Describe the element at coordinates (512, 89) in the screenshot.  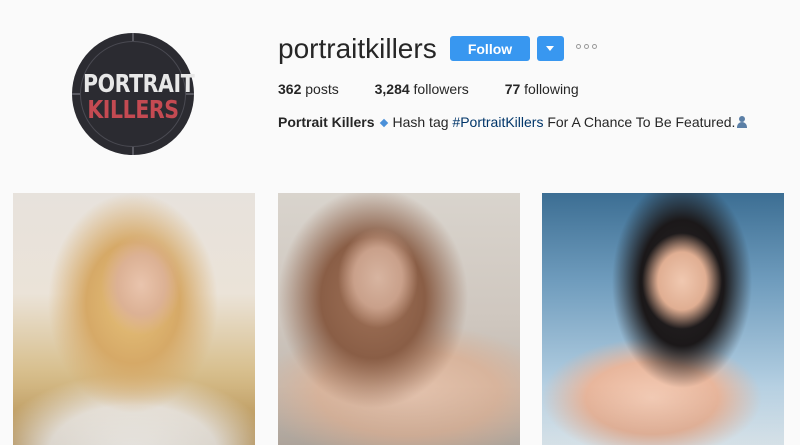
I see `following-count: 77` at that location.